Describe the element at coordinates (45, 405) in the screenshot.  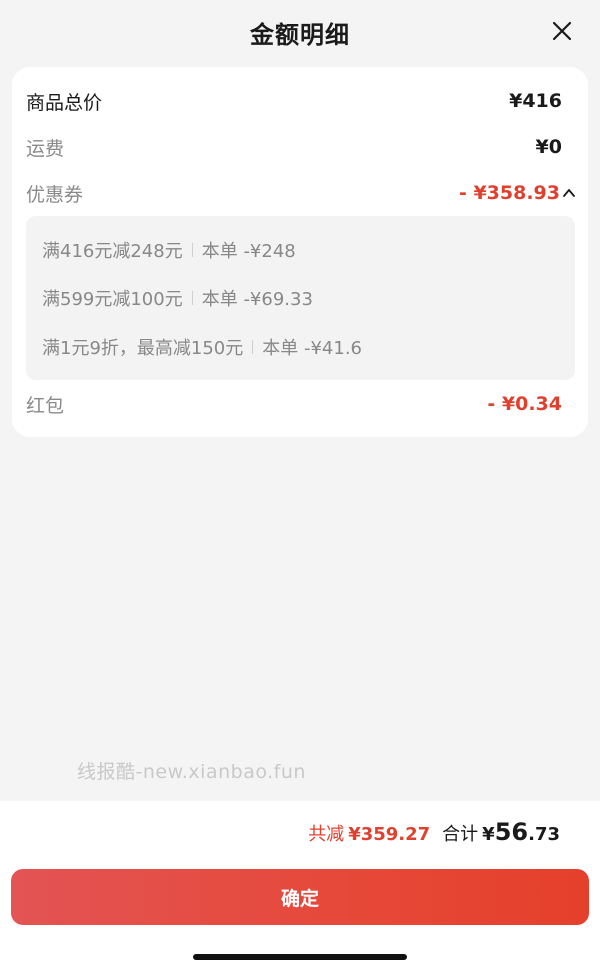
I see `redpacket-label: 红包` at that location.